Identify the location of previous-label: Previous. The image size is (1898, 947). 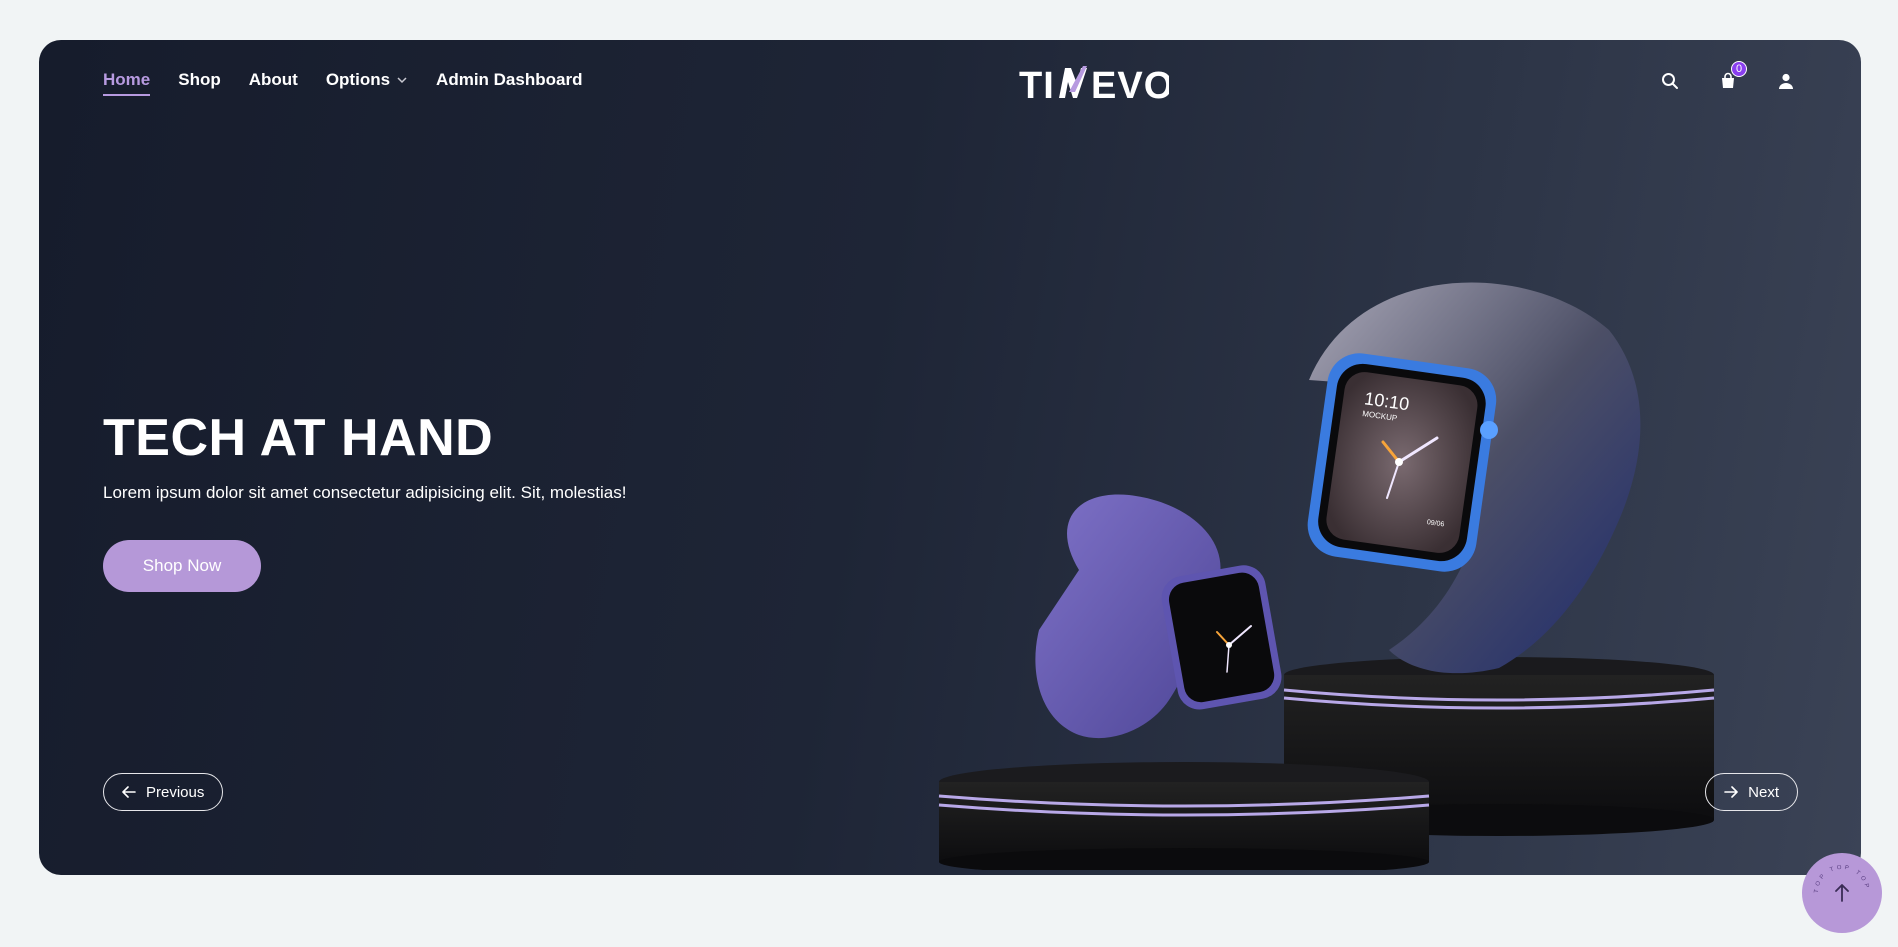
(175, 792).